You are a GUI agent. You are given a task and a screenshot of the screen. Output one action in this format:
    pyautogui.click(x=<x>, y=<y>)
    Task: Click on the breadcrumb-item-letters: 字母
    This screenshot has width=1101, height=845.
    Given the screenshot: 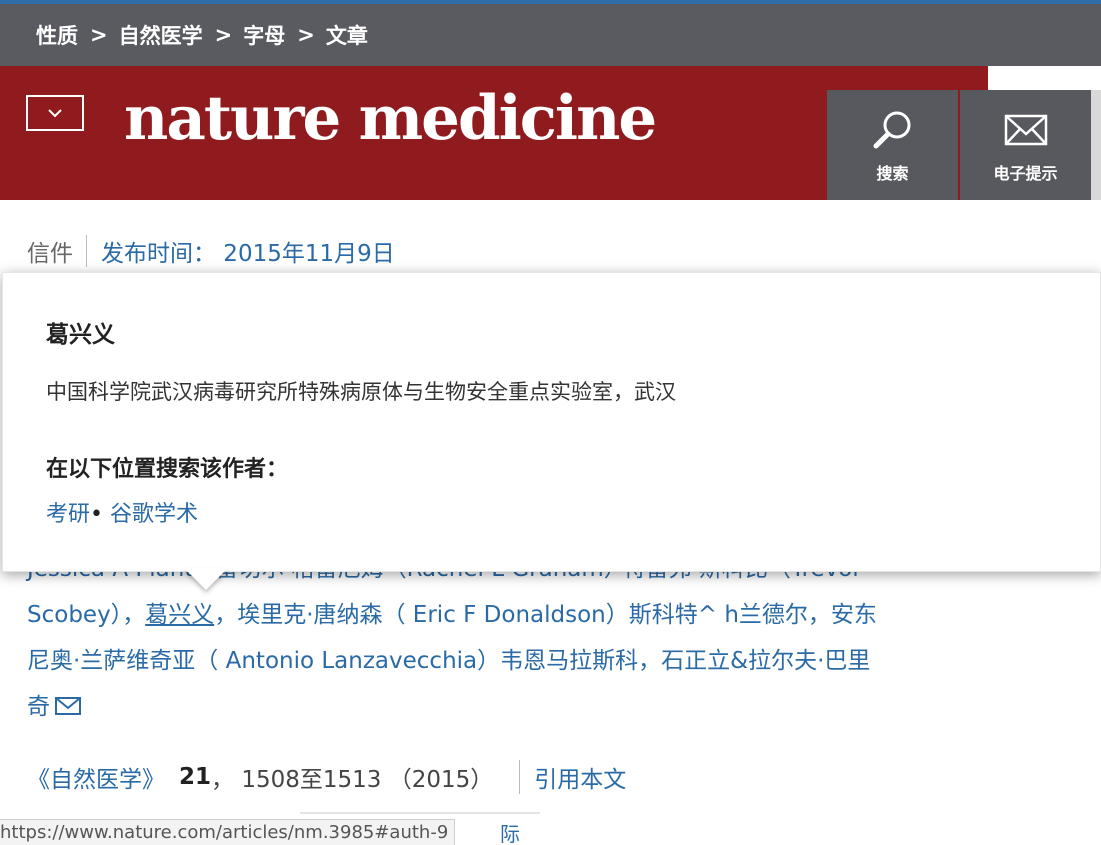 What is the action you would take?
    pyautogui.click(x=264, y=35)
    